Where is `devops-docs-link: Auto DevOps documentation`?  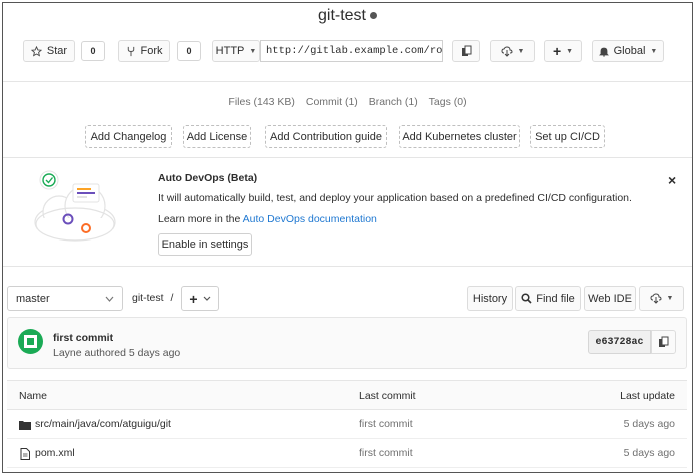 devops-docs-link: Auto DevOps documentation is located at coordinates (310, 219).